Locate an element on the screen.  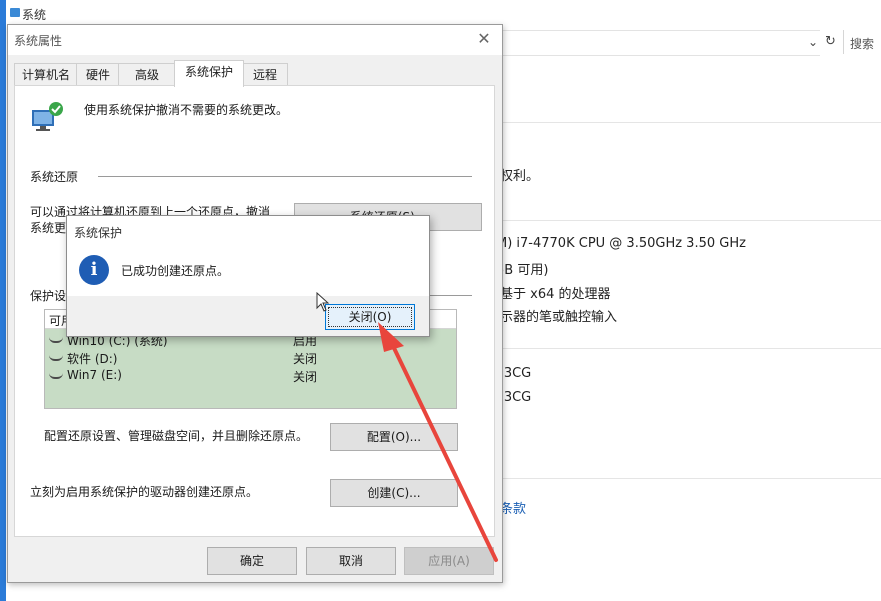
dialog-title: 系统属性 is located at coordinates (38, 41).